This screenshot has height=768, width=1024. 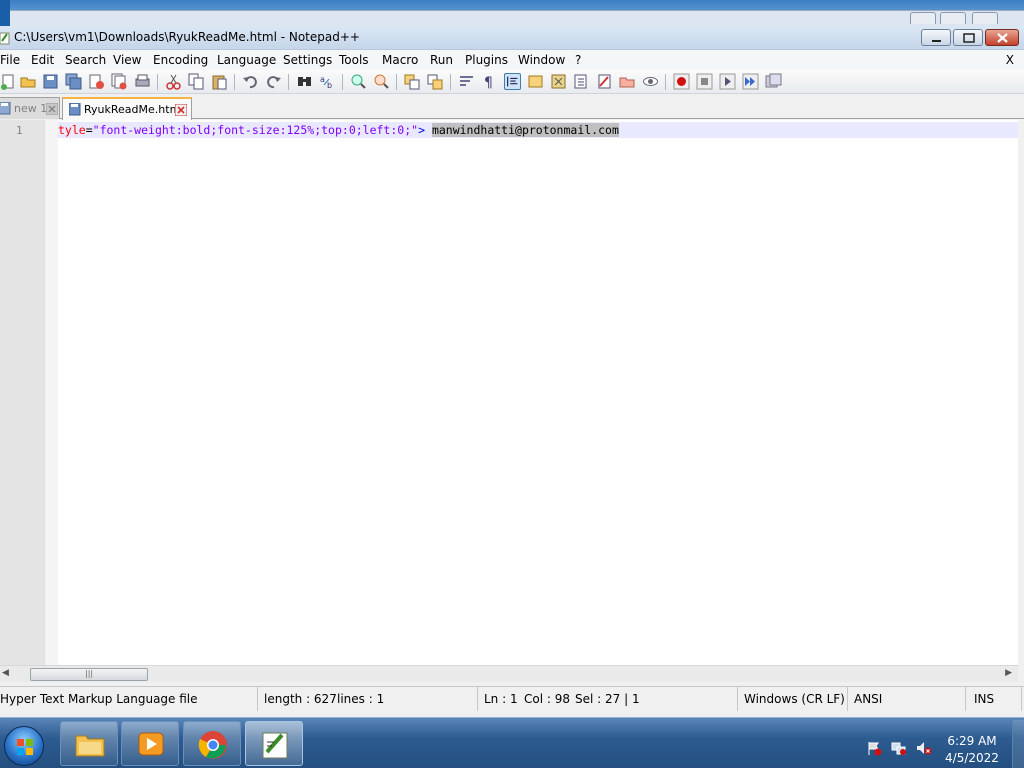 I want to click on status-insert-mode: INS, so click(x=994, y=699).